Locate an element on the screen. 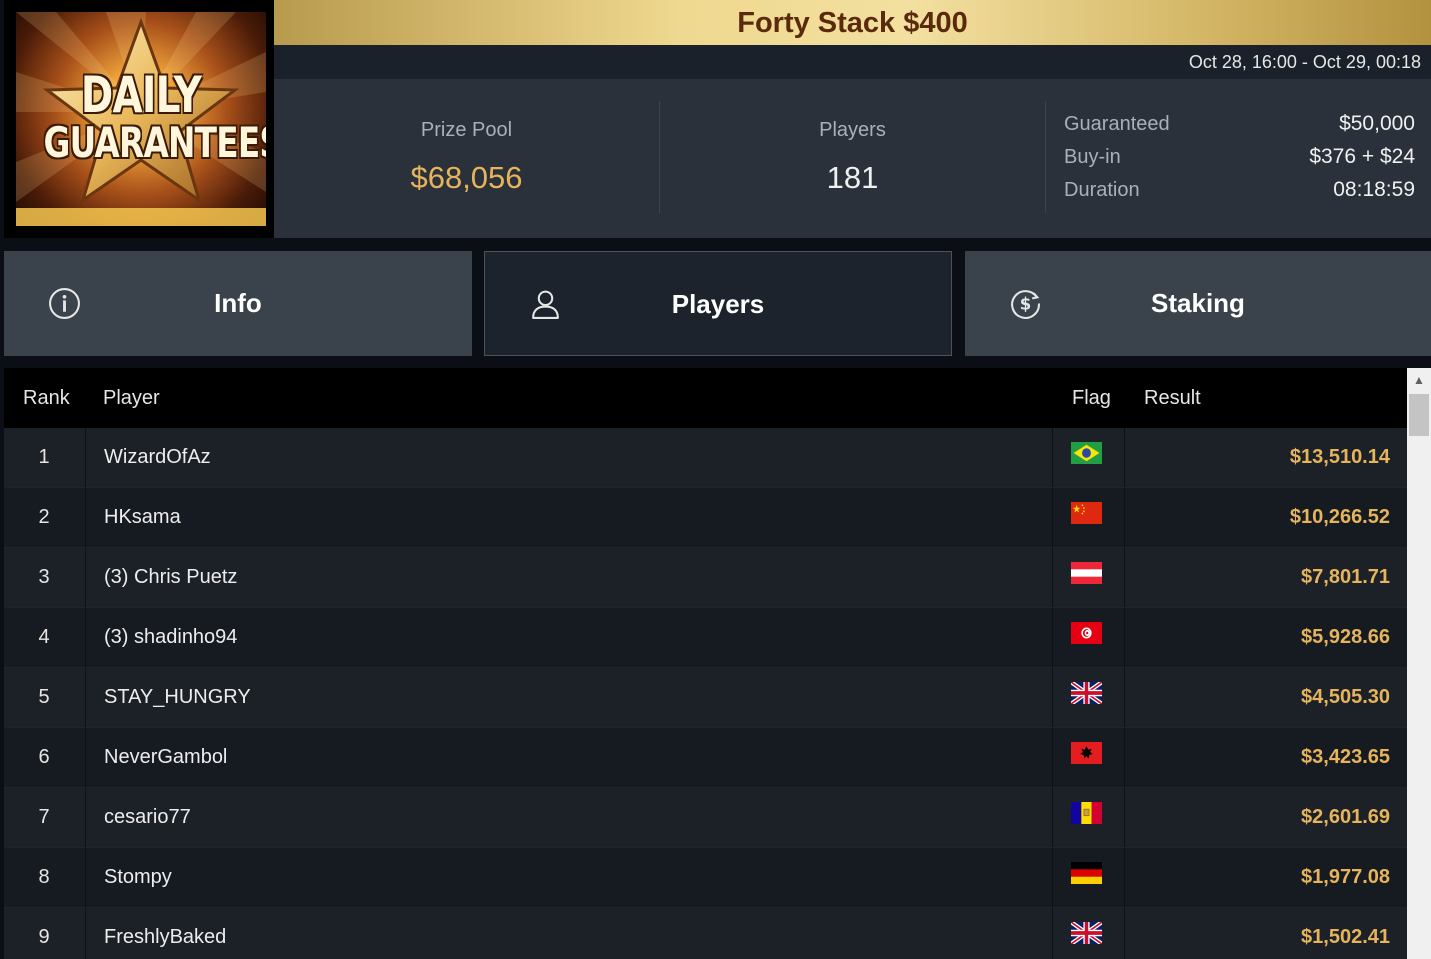 The height and width of the screenshot is (959, 1431). date-bar: Oct 28, 16:00 - Oct 29, 00:18 is located at coordinates (852, 62).